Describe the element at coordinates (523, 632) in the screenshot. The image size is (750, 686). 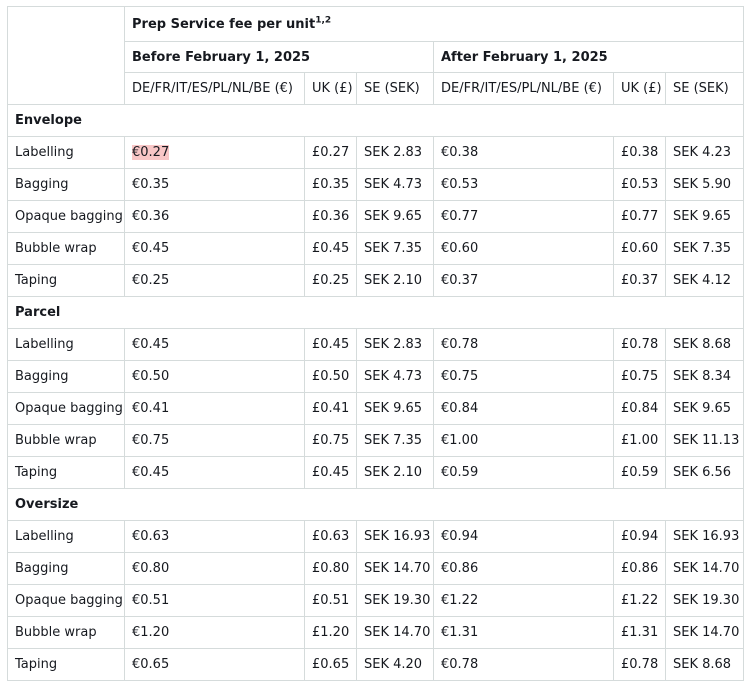
I see `fee-cell: €1.31` at that location.